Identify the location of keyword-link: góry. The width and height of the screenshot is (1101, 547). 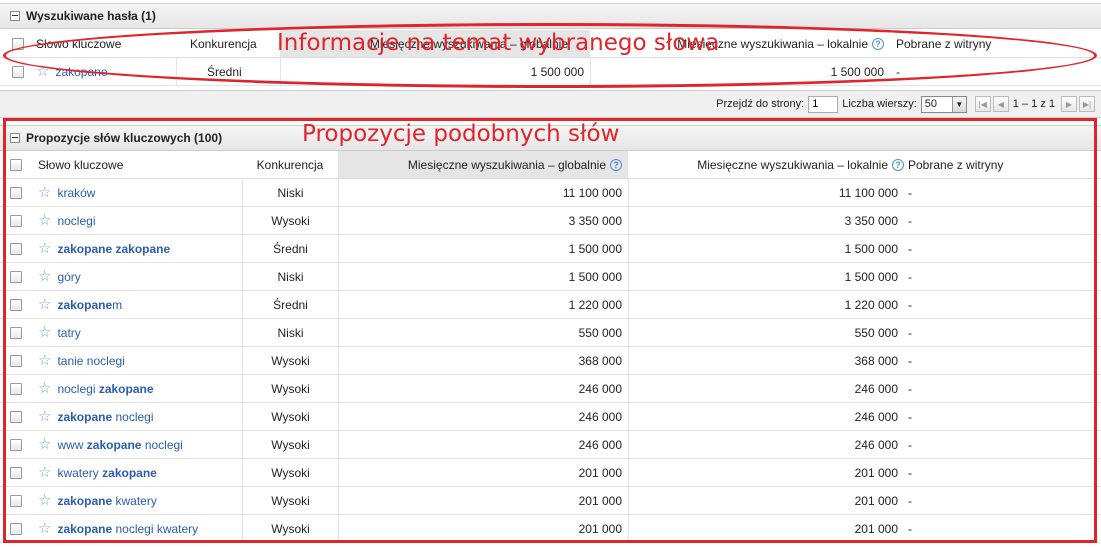
(68, 277).